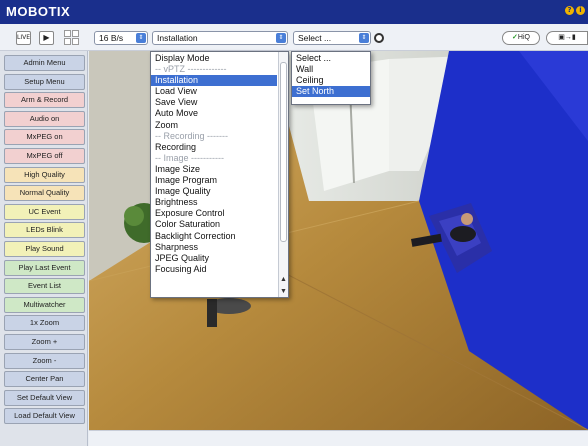  What do you see at coordinates (379, 38) in the screenshot?
I see `settings-dot-icon` at bounding box center [379, 38].